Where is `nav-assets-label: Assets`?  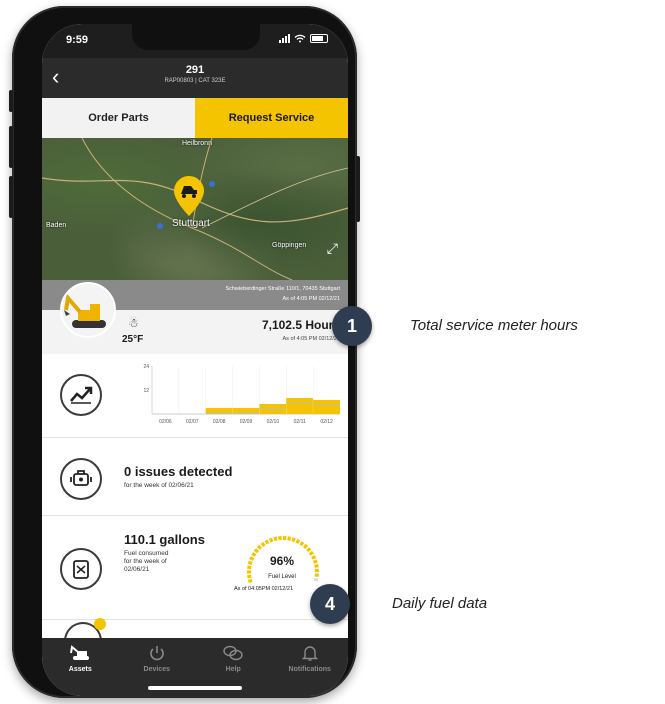
nav-assets-label: Assets is located at coordinates (80, 669).